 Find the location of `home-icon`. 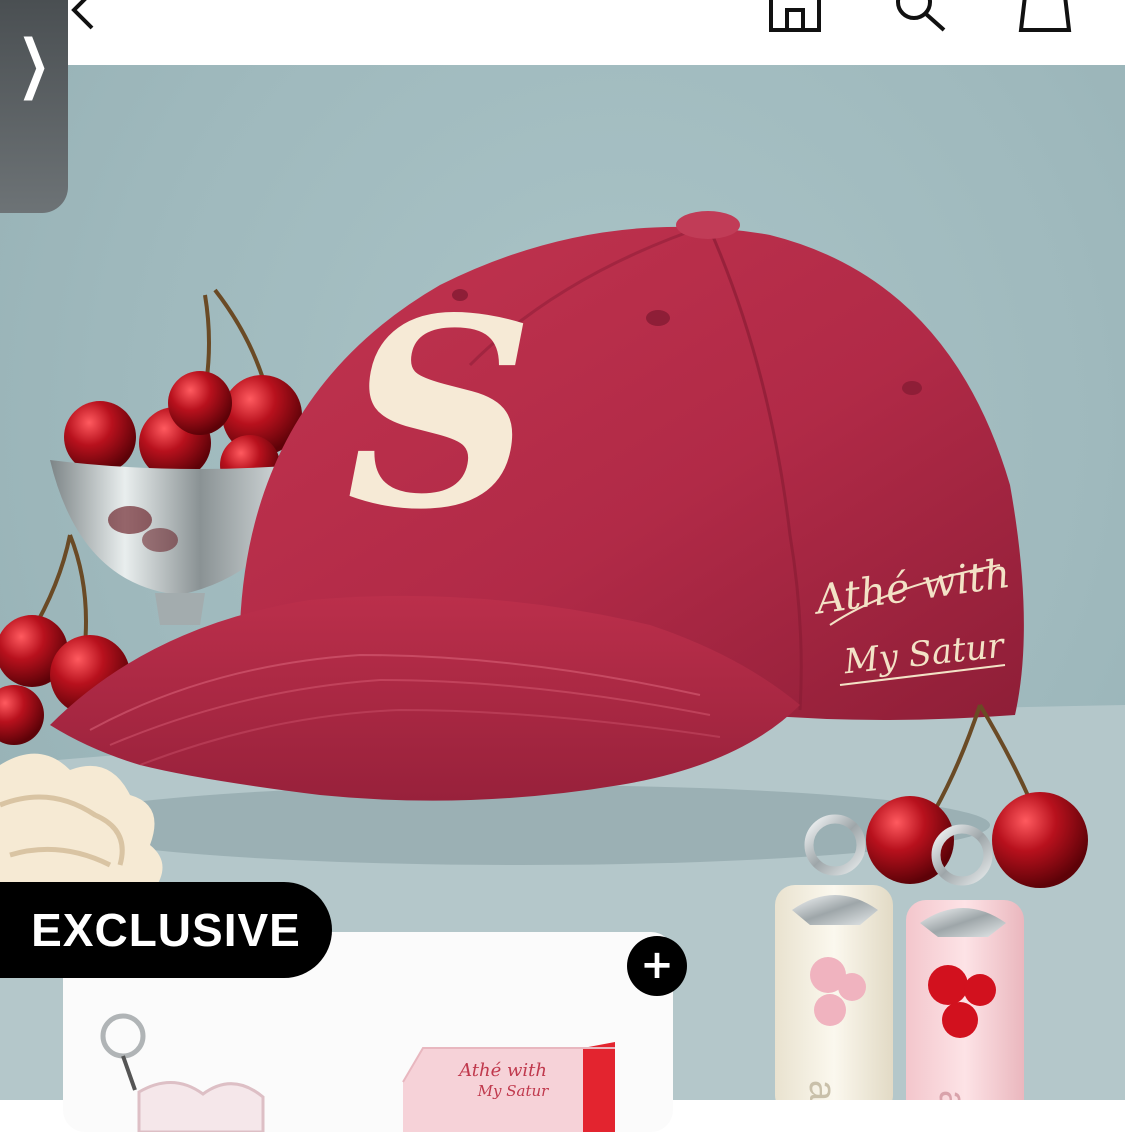

home-icon is located at coordinates (795, 19).